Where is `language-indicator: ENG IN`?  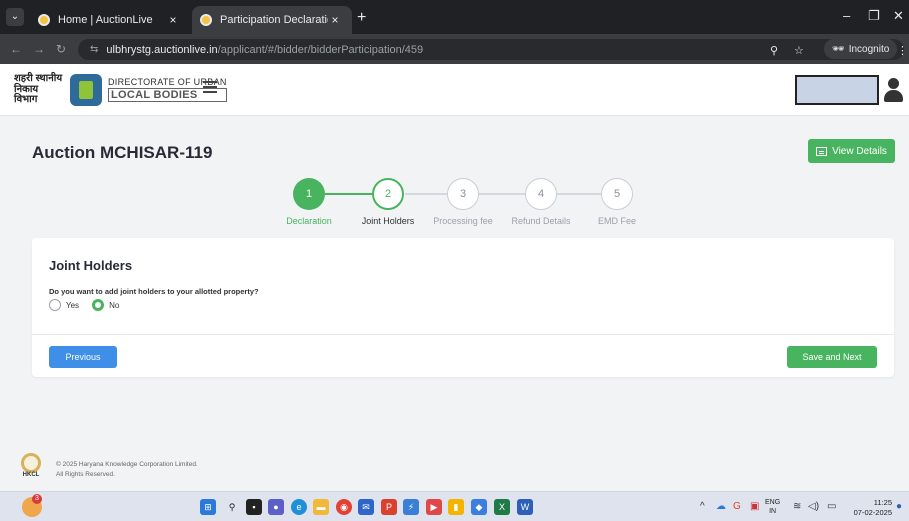
language-indicator: ENG IN is located at coordinates (772, 507).